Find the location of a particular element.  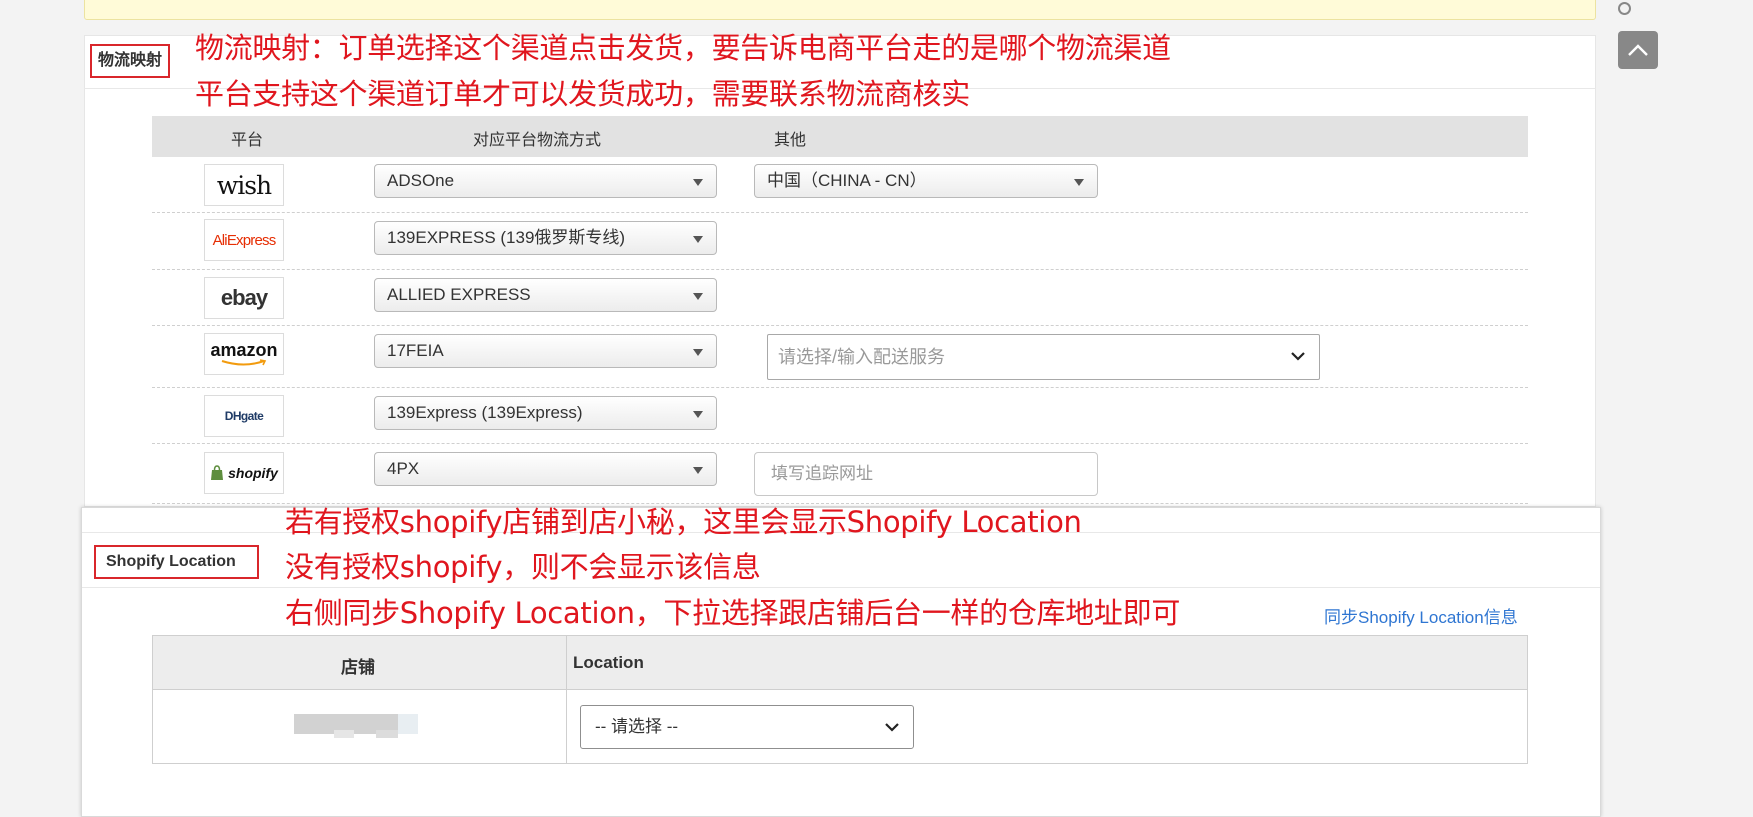

chevron-up-icon is located at coordinates (1638, 50).